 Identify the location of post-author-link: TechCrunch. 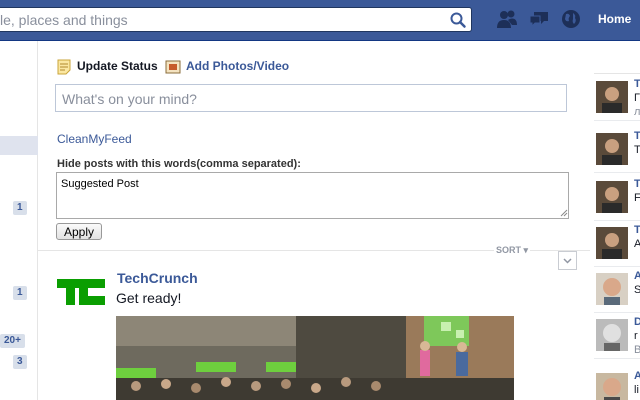
(157, 278).